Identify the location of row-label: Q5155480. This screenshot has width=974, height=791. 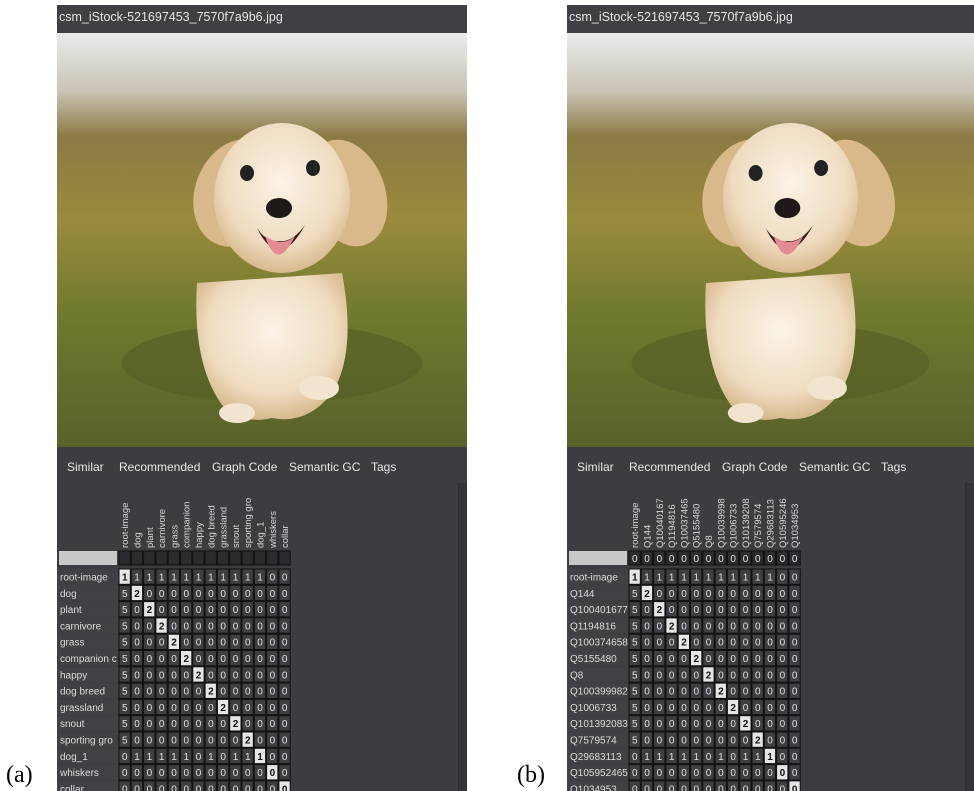
(593, 659).